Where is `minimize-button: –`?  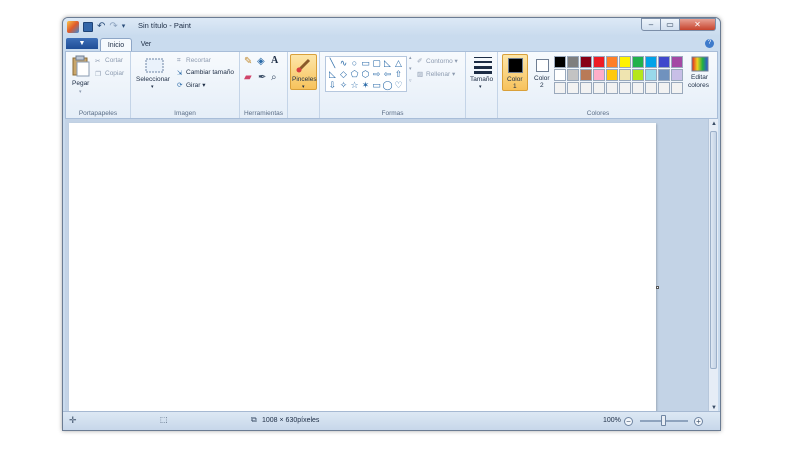 minimize-button: – is located at coordinates (651, 24).